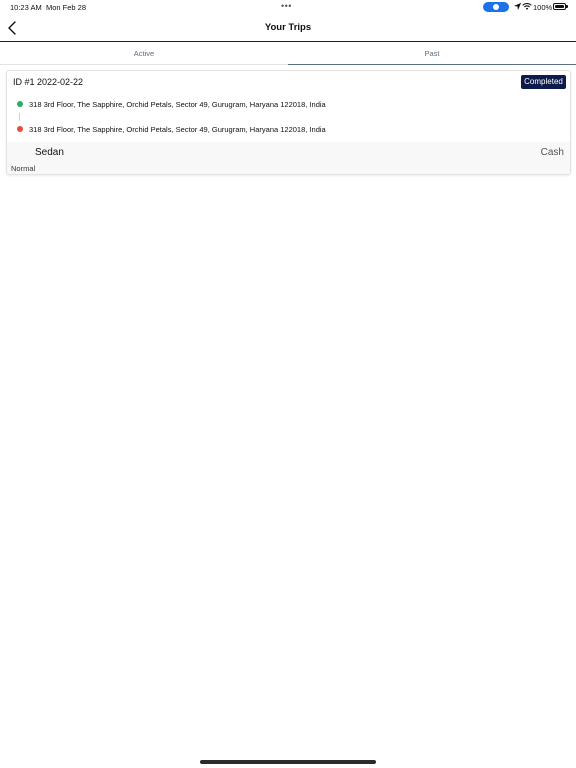 The image size is (576, 768). What do you see at coordinates (552, 152) in the screenshot?
I see `payment-method: Cash` at bounding box center [552, 152].